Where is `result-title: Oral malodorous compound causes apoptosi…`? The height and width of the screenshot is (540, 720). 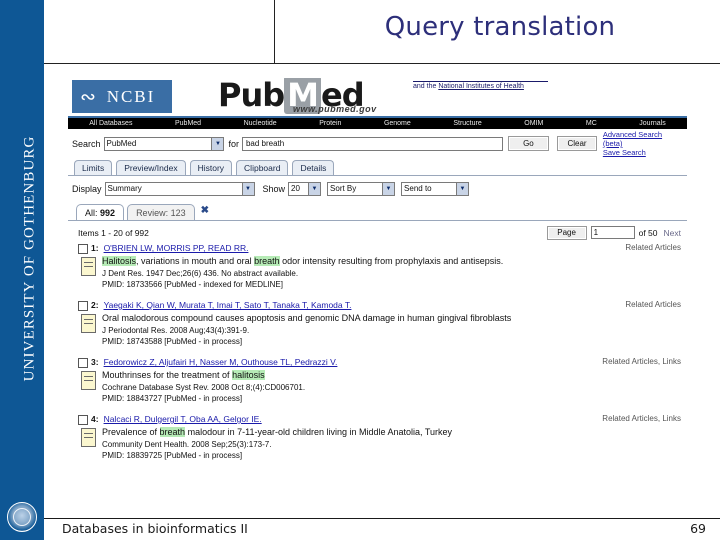 result-title: Oral malodorous compound causes apoptosi… is located at coordinates (307, 318).